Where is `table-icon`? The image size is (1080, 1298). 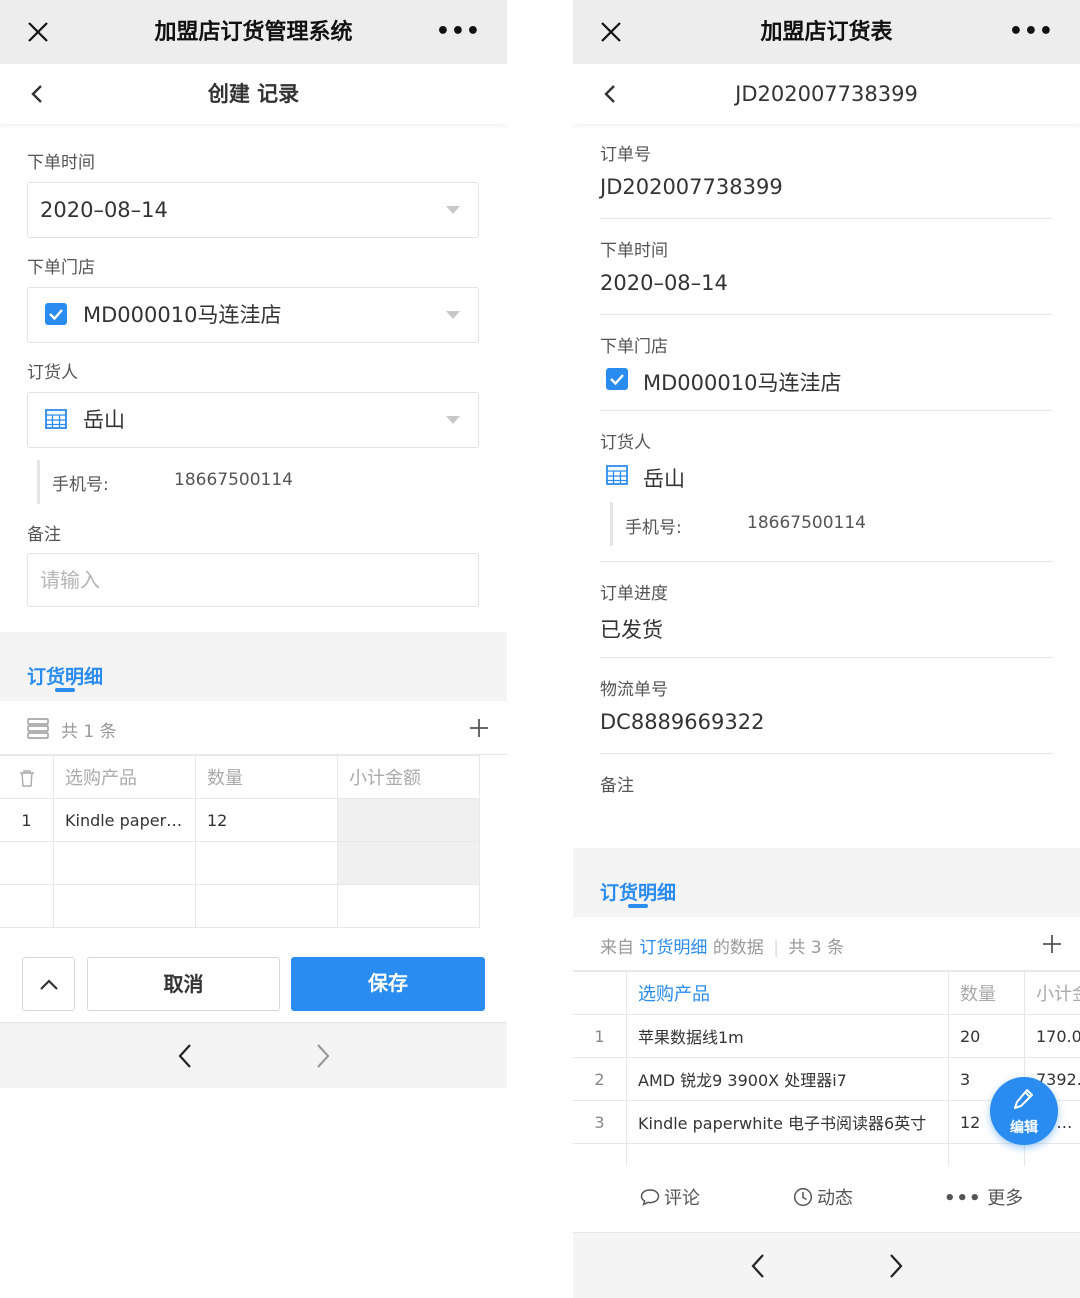
table-icon is located at coordinates (56, 419).